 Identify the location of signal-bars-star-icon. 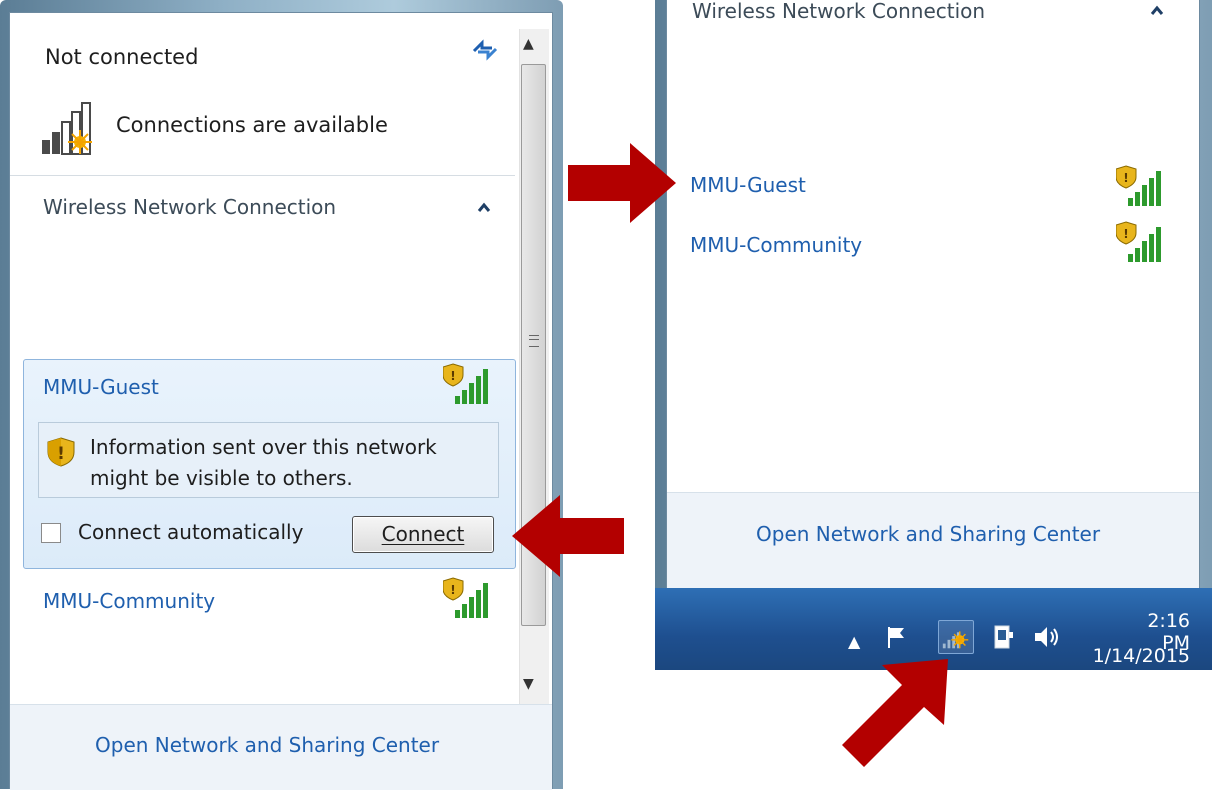
(67, 128).